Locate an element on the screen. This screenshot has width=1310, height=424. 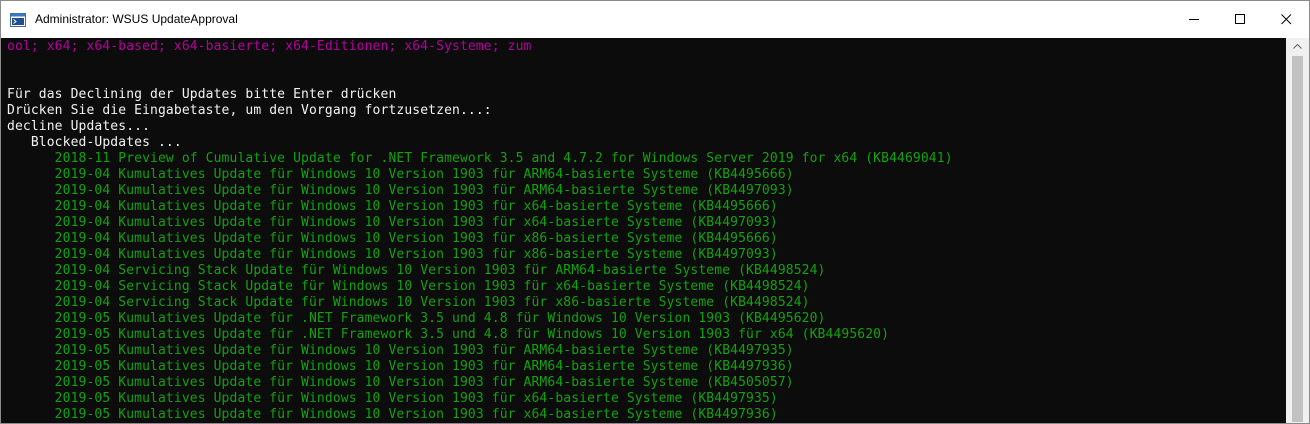
title-bar: Administrator: WSUS UpdateApproval is located at coordinates (655, 19).